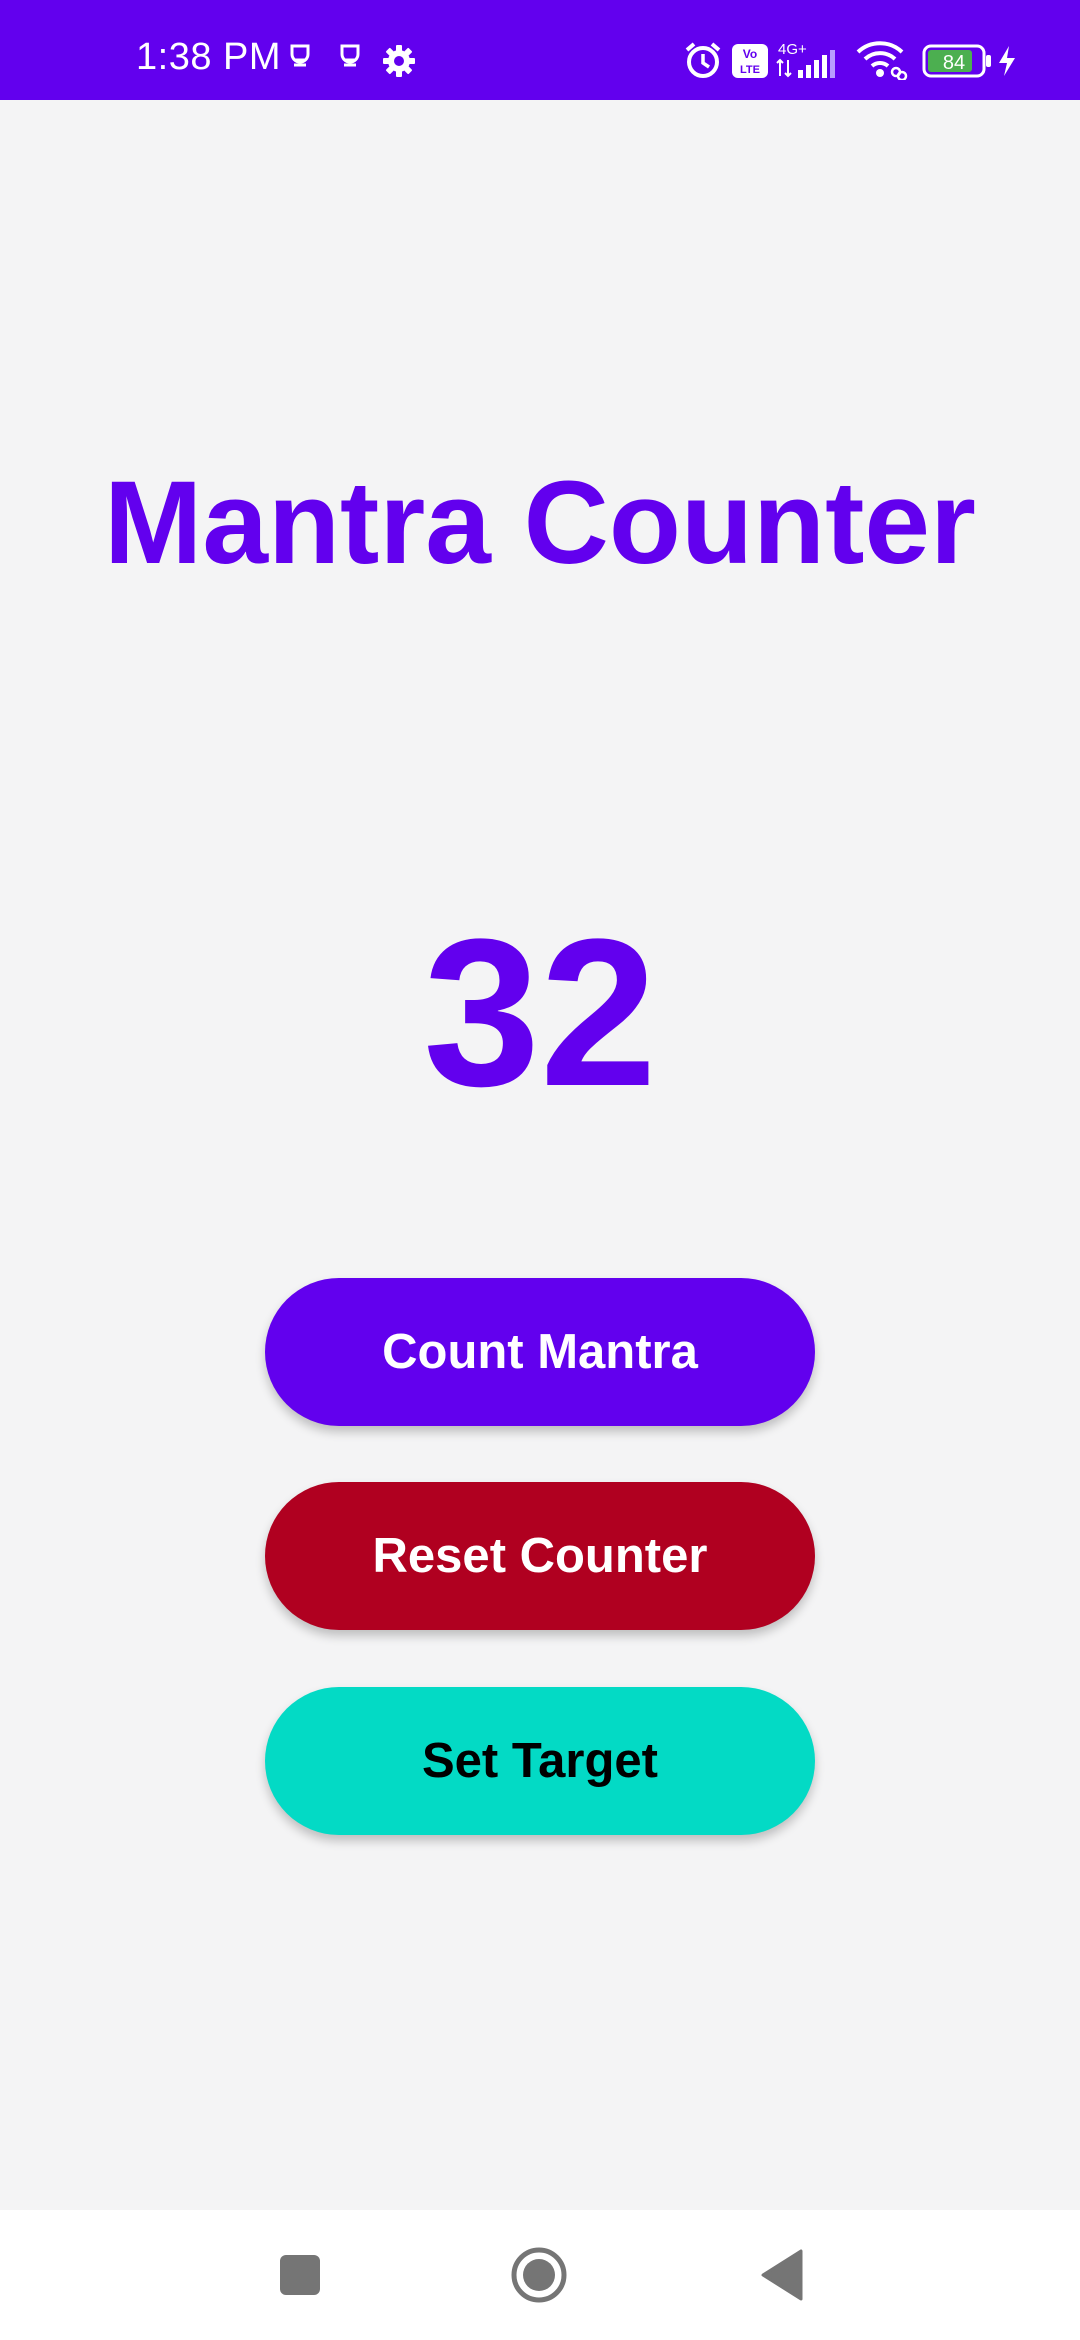  What do you see at coordinates (782, 2275) in the screenshot?
I see `back-icon` at bounding box center [782, 2275].